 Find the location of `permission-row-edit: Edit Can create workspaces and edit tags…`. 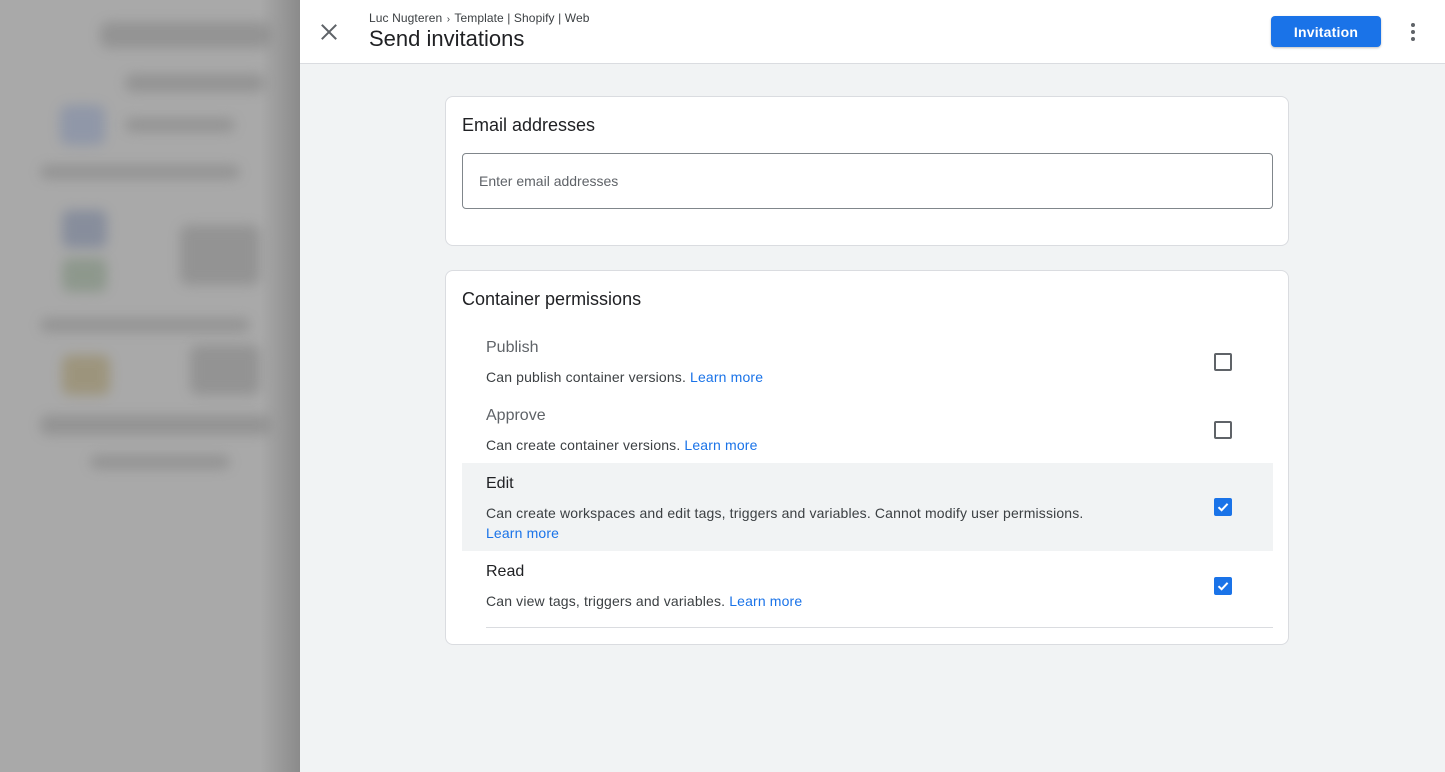

permission-row-edit: Edit Can create workspaces and edit tags… is located at coordinates (867, 507).